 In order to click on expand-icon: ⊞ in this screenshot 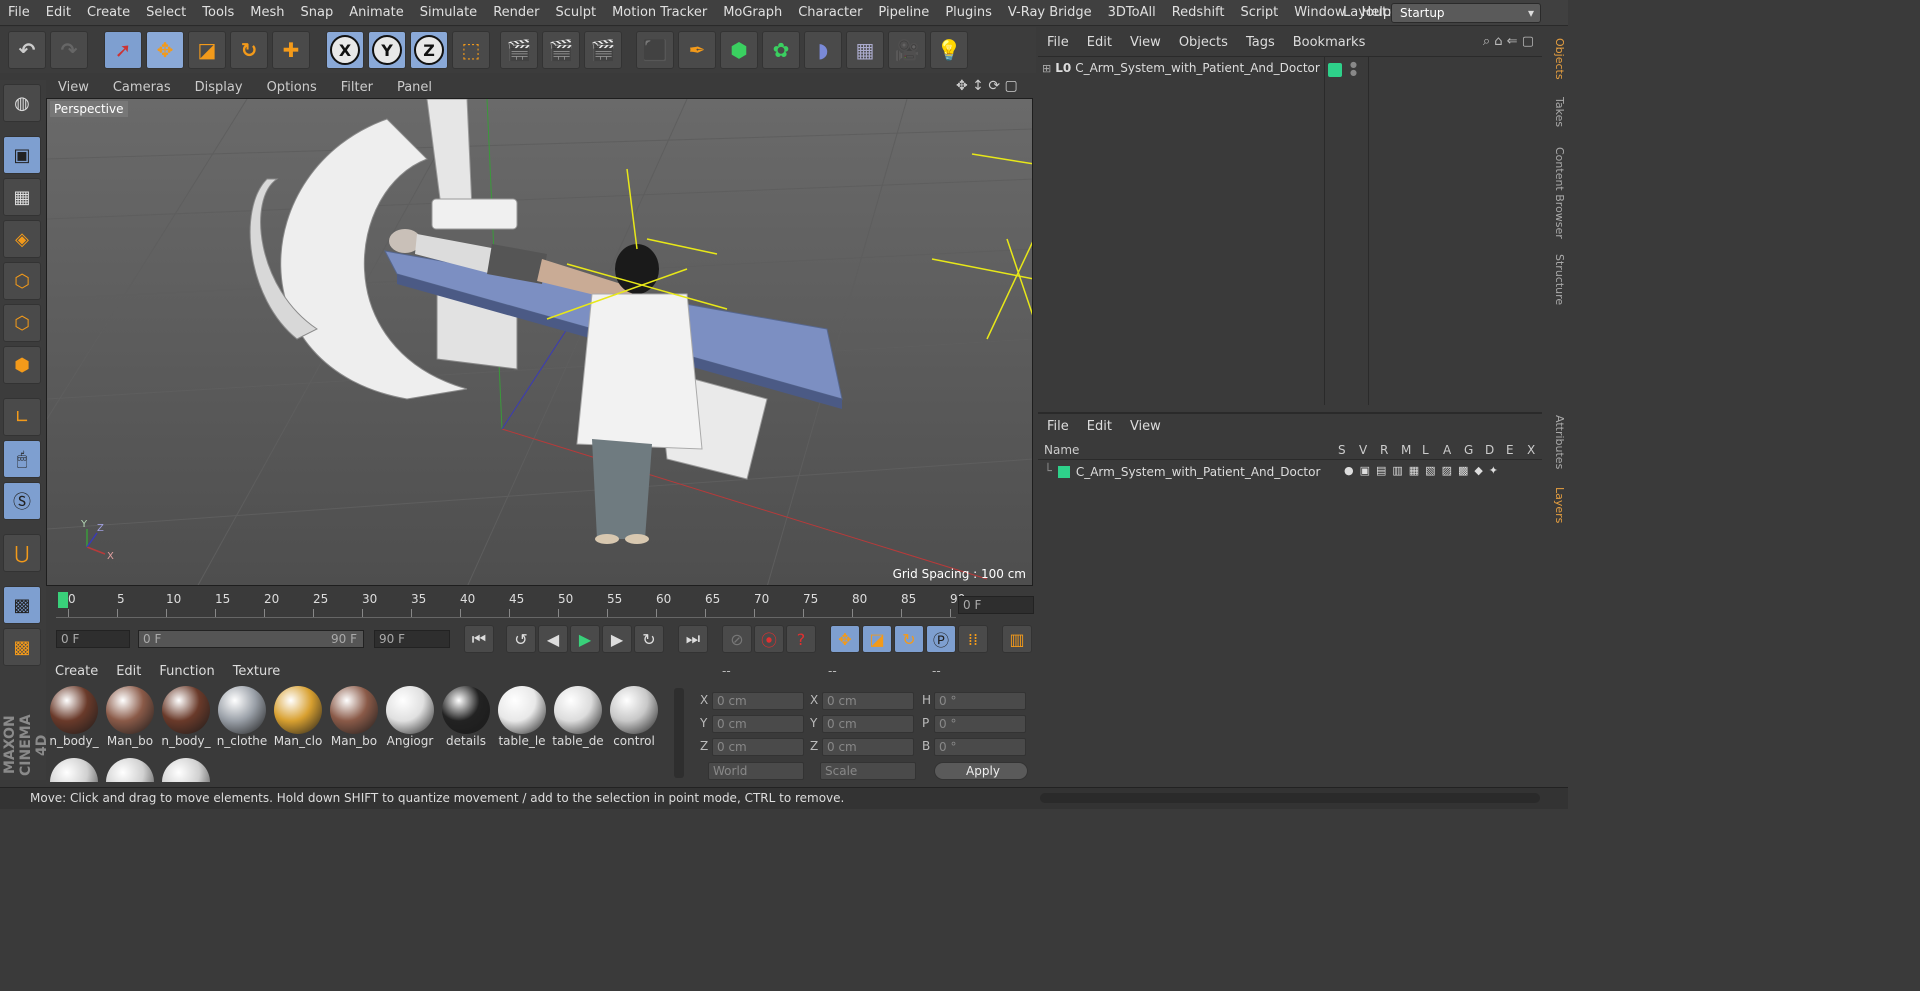, I will do `click(1046, 68)`.